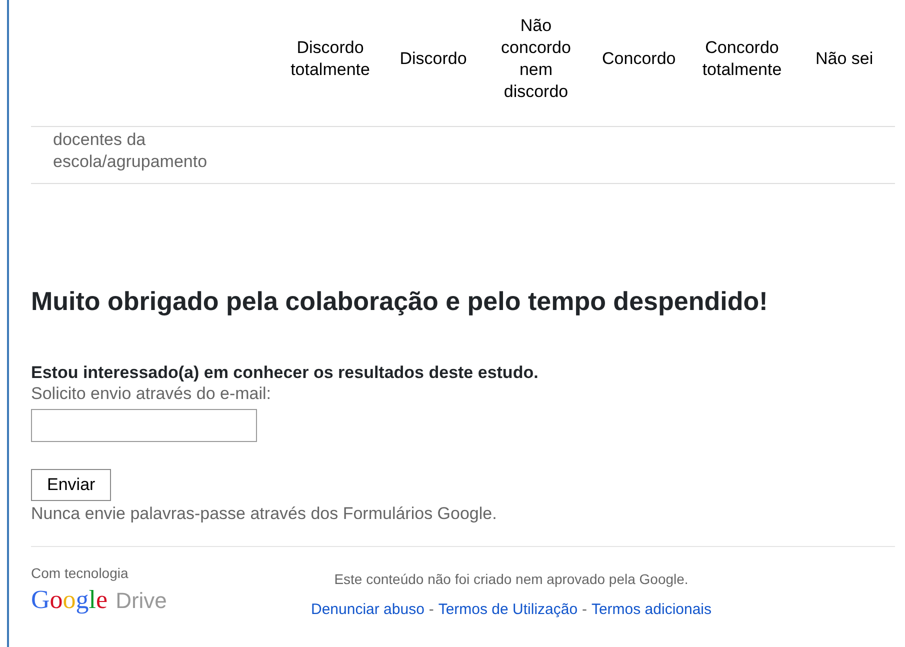 The image size is (905, 647). What do you see at coordinates (80, 573) in the screenshot?
I see `powered-by-label: Com tecnologia` at bounding box center [80, 573].